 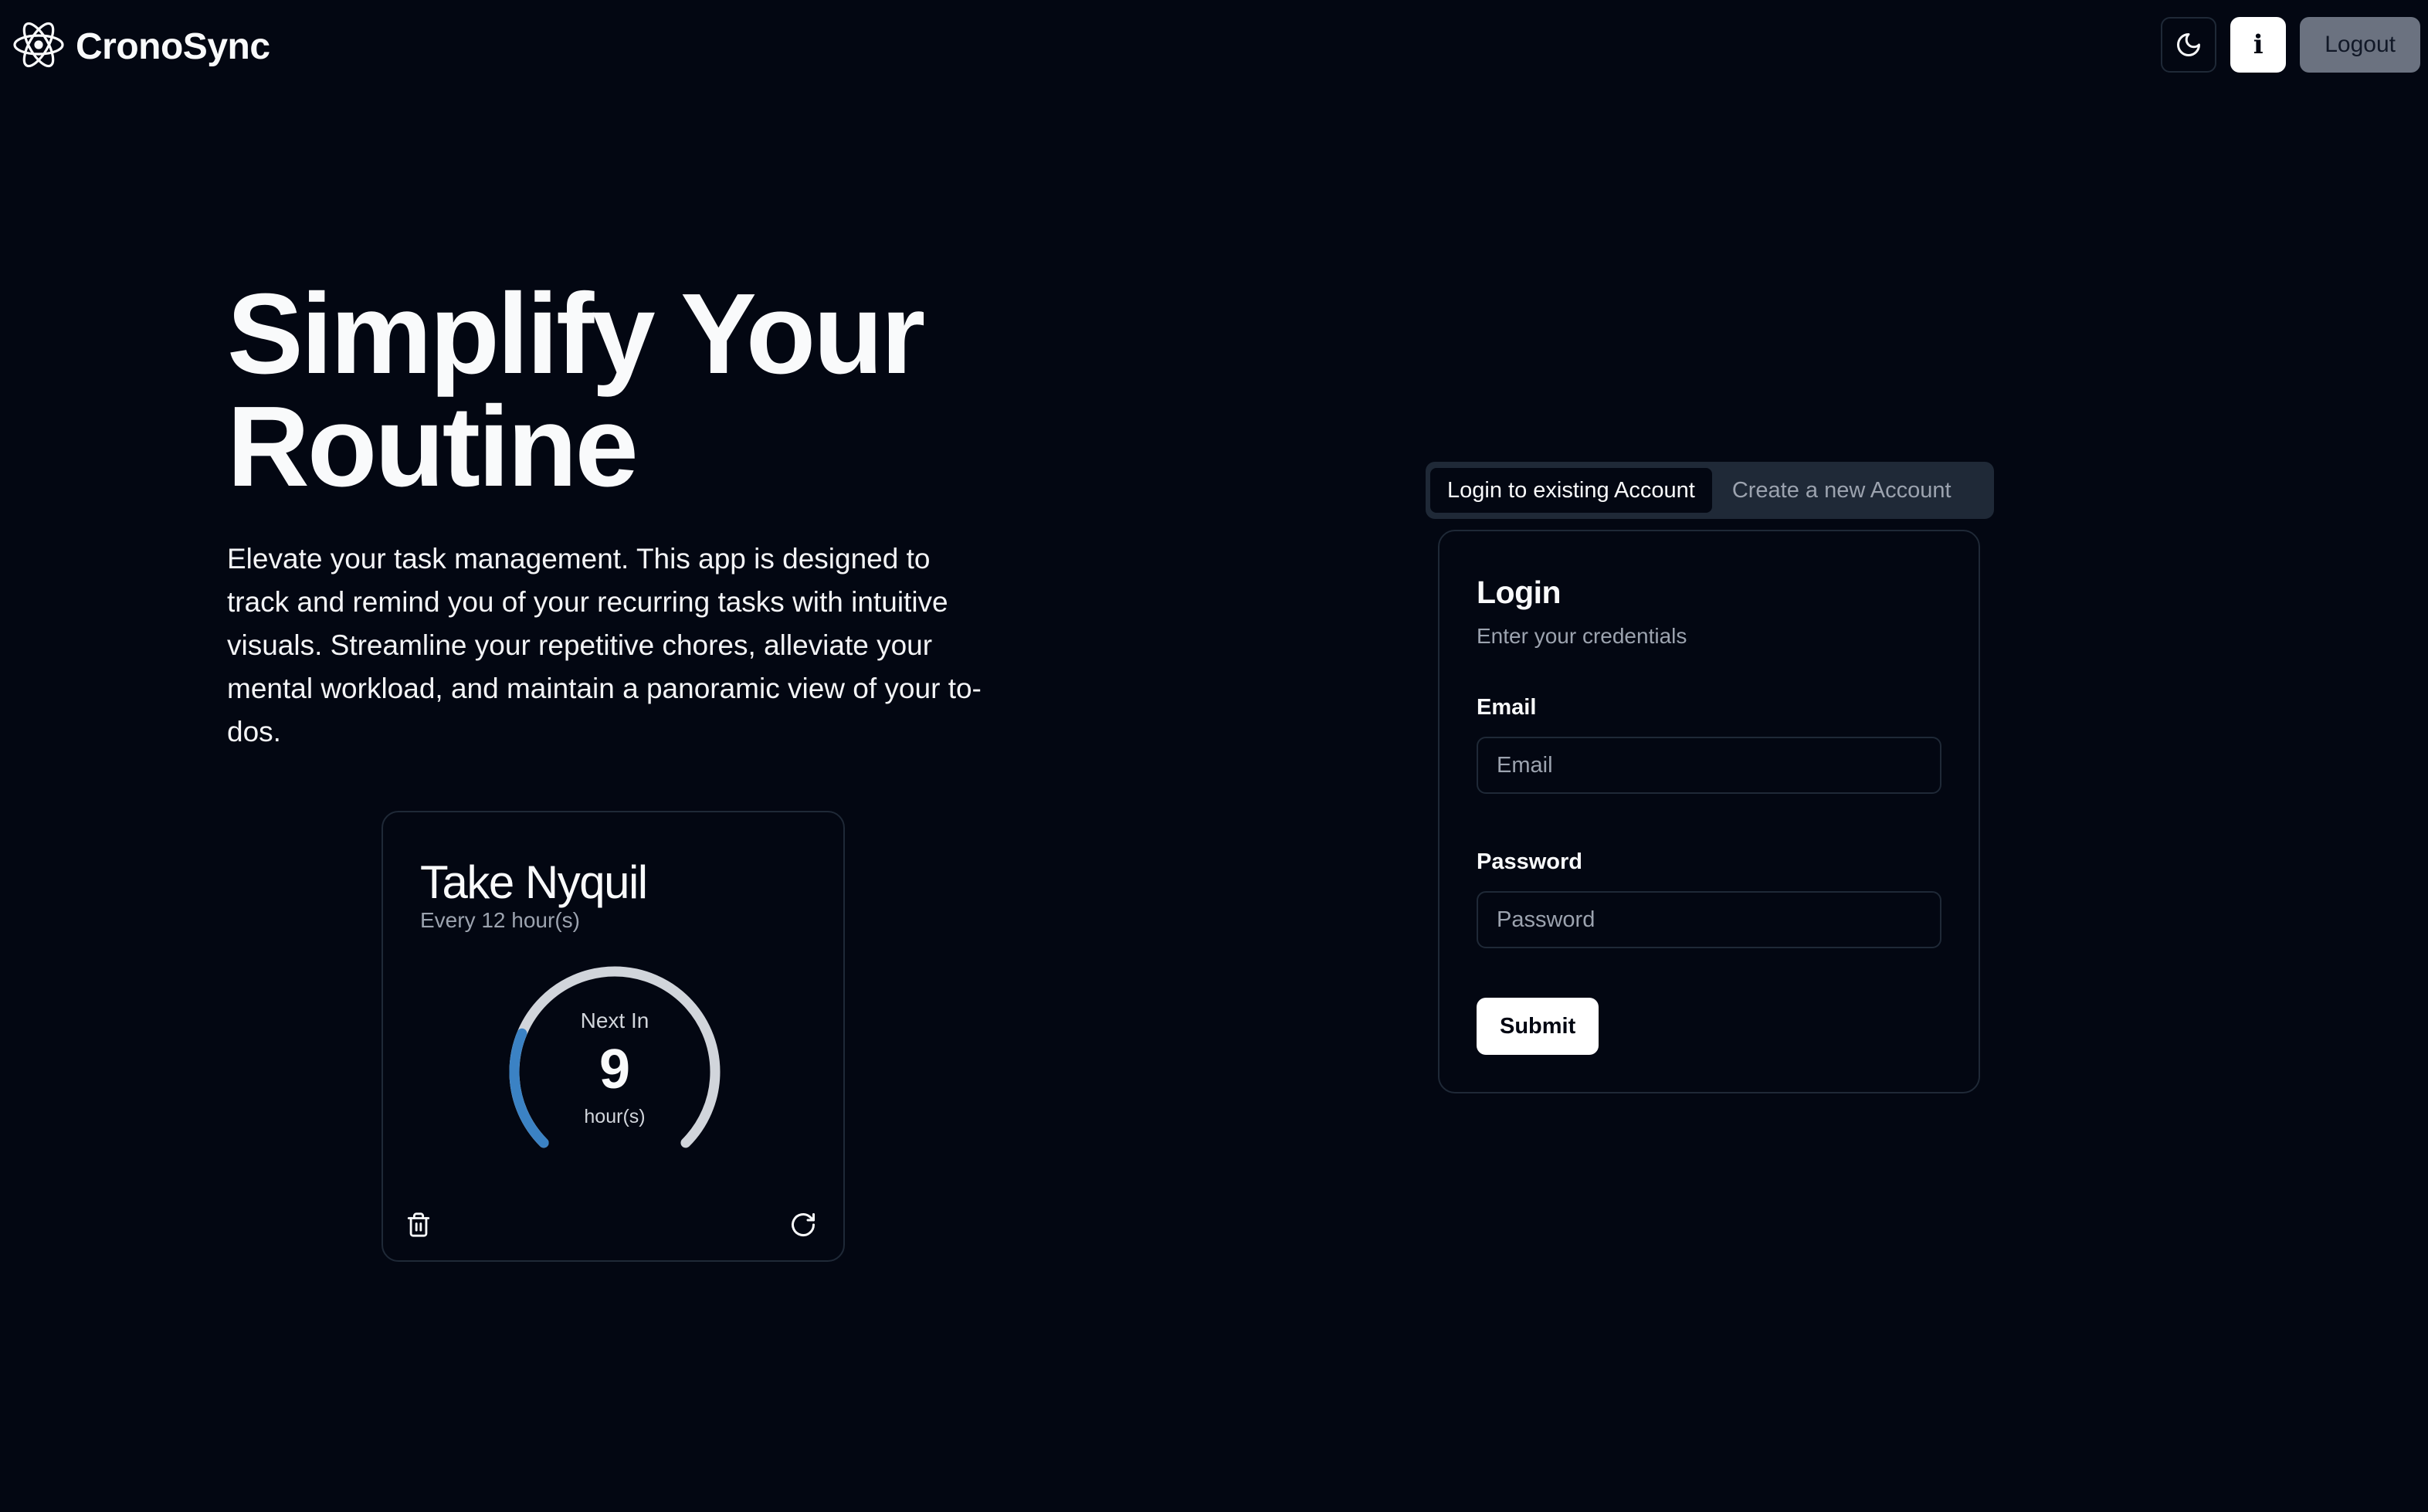 I want to click on trash-icon, so click(x=419, y=1224).